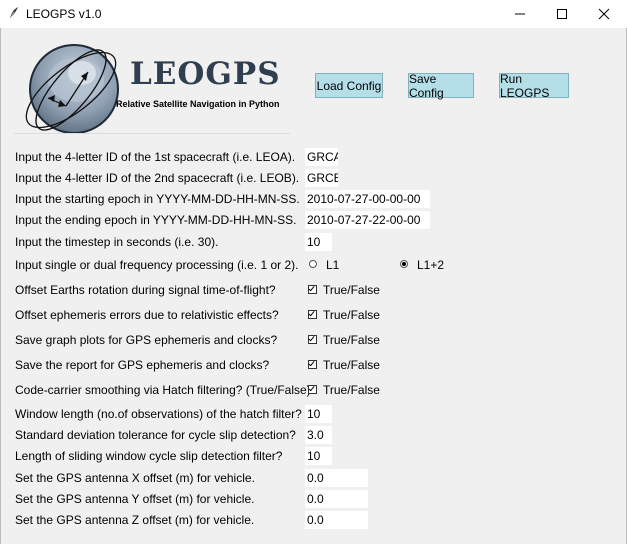 The width and height of the screenshot is (627, 544). What do you see at coordinates (367, 199) in the screenshot?
I see `start-epoch-input` at bounding box center [367, 199].